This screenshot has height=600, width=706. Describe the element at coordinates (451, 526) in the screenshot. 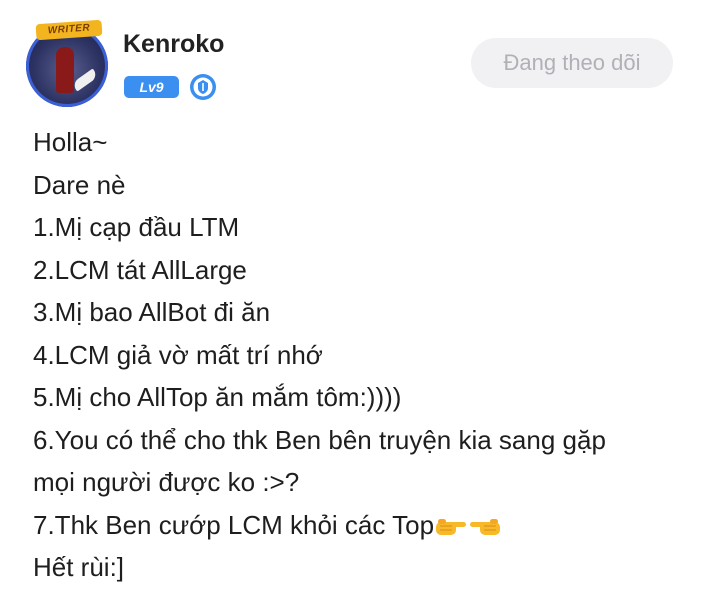

I see `point-right-emoji` at that location.